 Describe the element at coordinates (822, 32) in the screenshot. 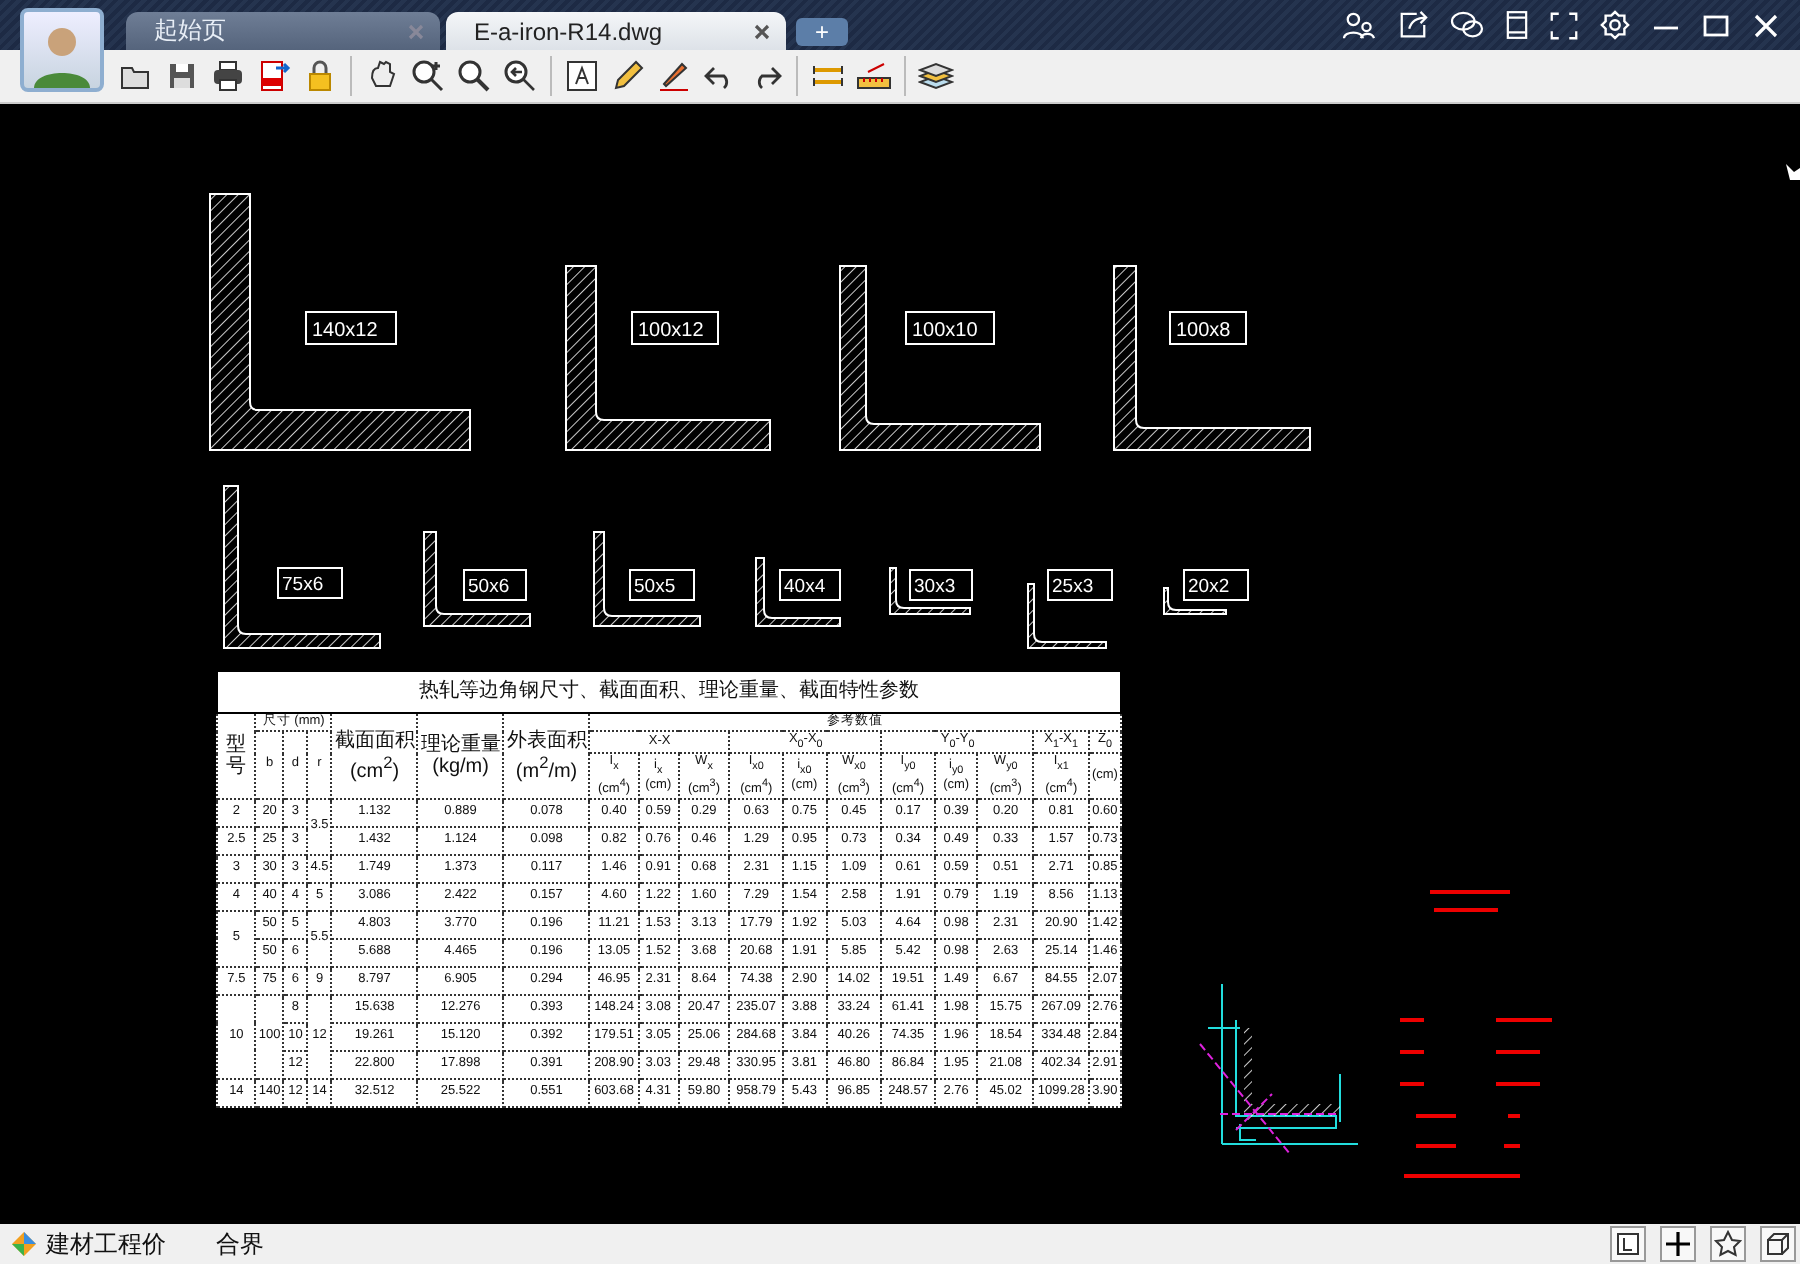

I see `new-tab-button: +` at that location.